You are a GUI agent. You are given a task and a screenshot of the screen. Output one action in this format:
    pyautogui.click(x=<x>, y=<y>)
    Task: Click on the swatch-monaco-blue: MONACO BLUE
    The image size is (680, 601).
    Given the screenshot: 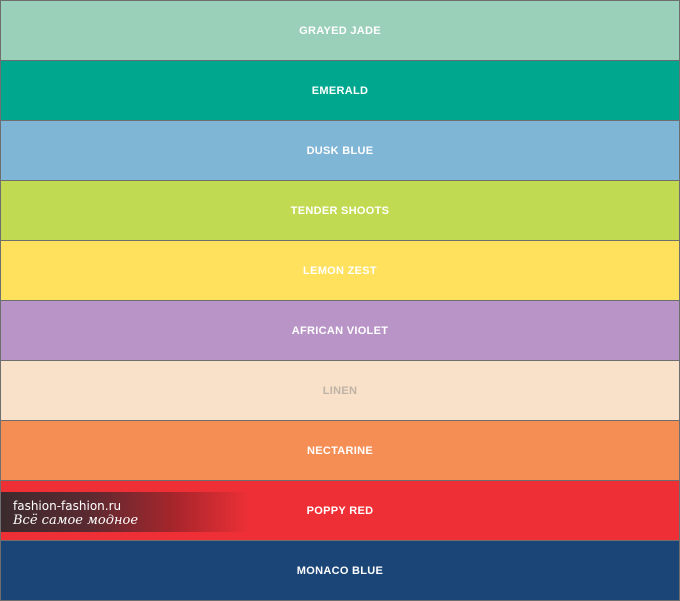 What is the action you would take?
    pyautogui.click(x=340, y=571)
    